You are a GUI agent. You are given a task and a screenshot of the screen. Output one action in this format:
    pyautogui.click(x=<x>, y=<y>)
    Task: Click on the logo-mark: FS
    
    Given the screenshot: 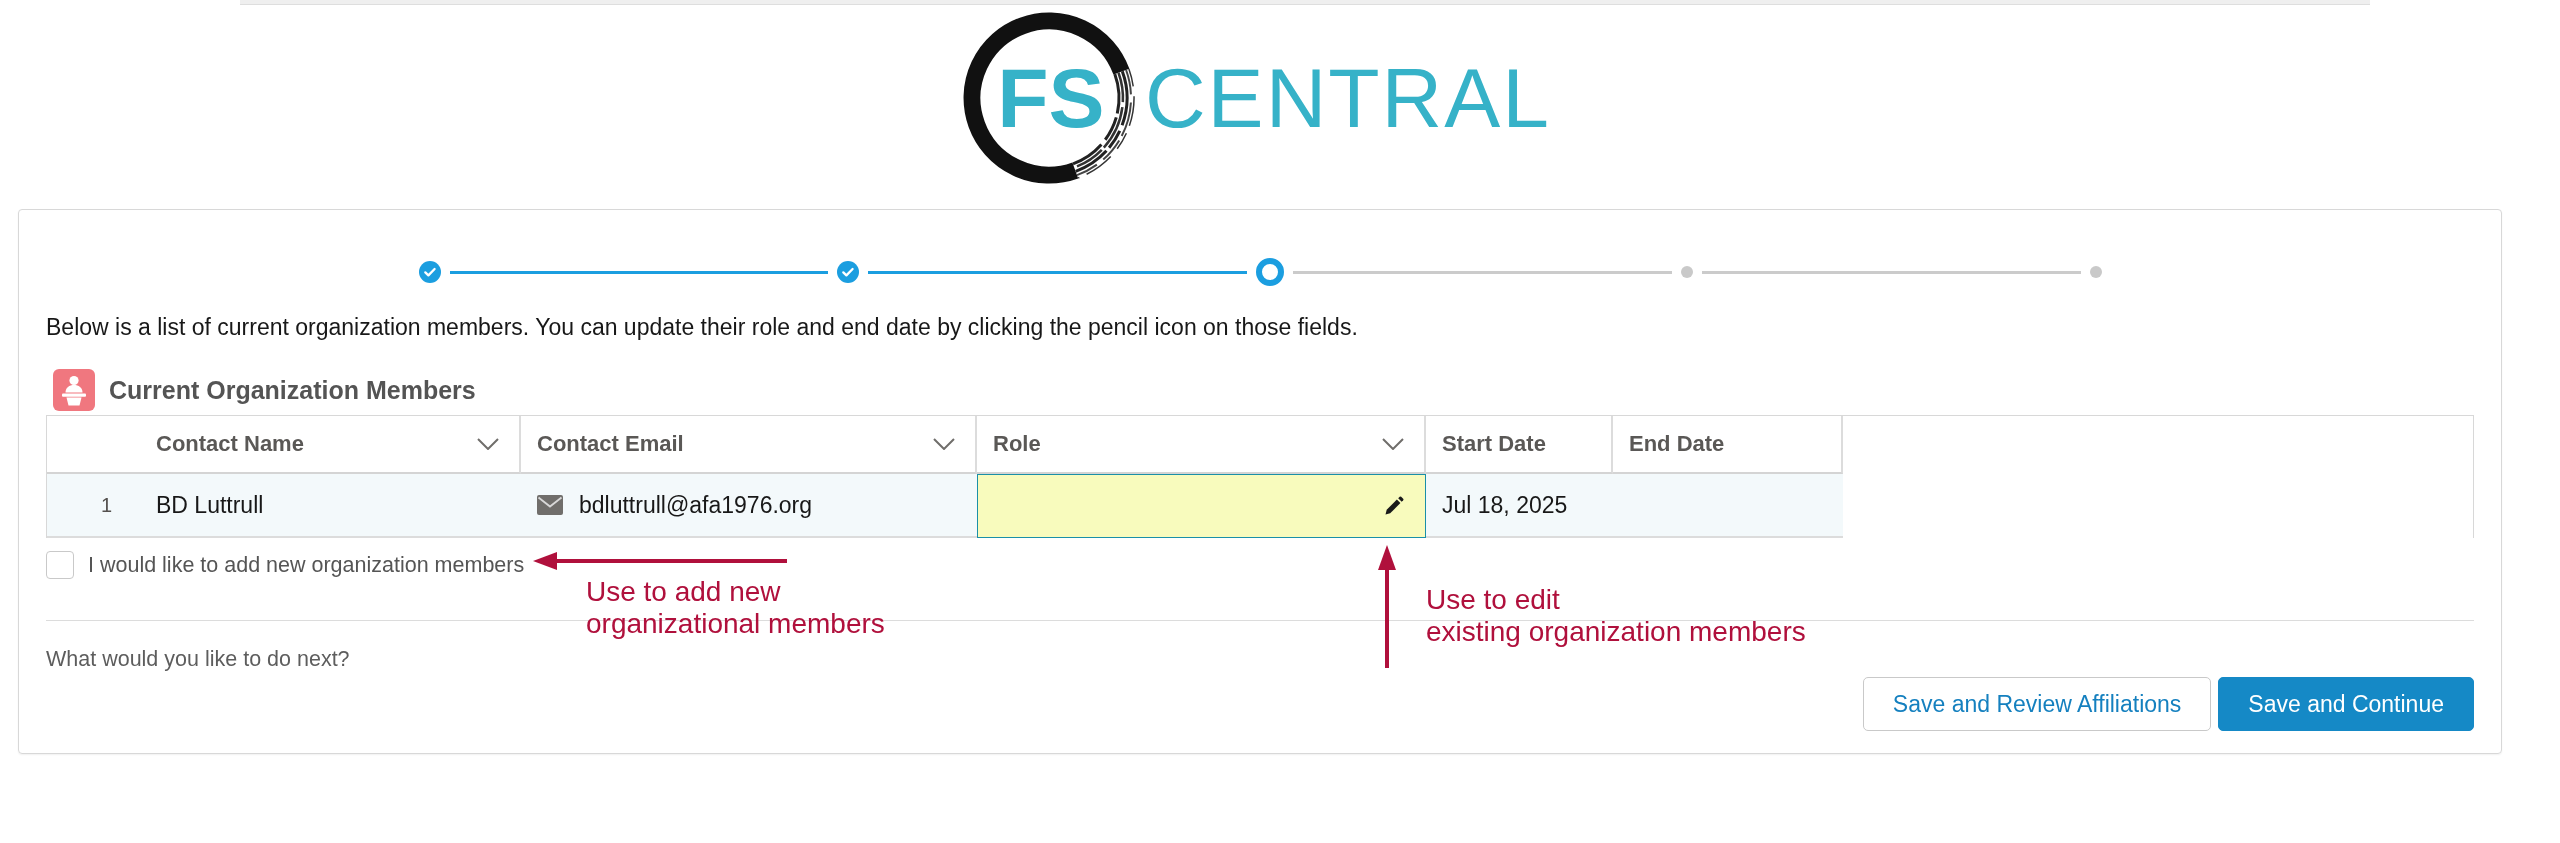 What is the action you would take?
    pyautogui.click(x=1051, y=98)
    